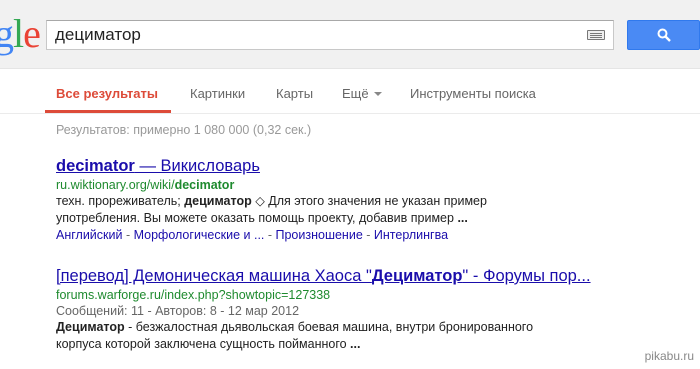 Image resolution: width=700 pixels, height=369 pixels. What do you see at coordinates (669, 356) in the screenshot?
I see `watermark: pikabu.ru` at bounding box center [669, 356].